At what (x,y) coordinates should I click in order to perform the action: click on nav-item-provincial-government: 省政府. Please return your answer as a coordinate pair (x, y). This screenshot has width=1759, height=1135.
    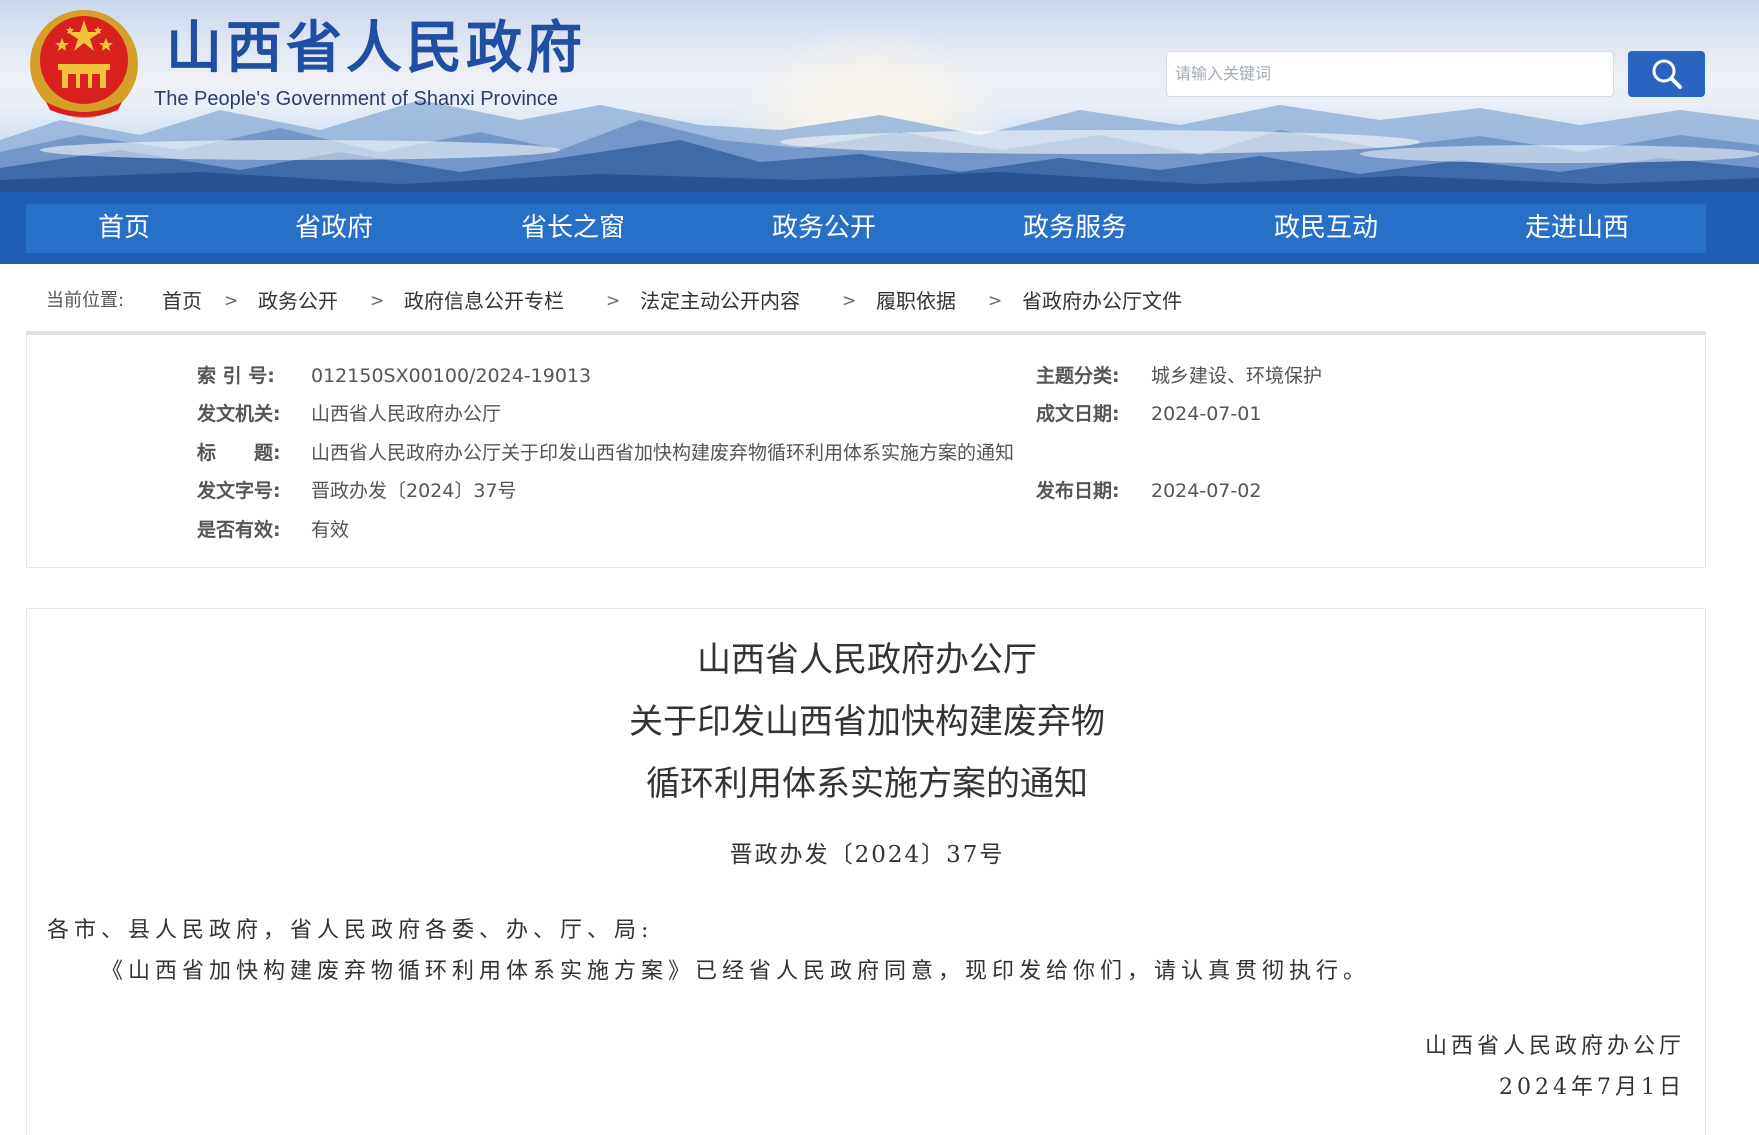
    Looking at the image, I should click on (334, 228).